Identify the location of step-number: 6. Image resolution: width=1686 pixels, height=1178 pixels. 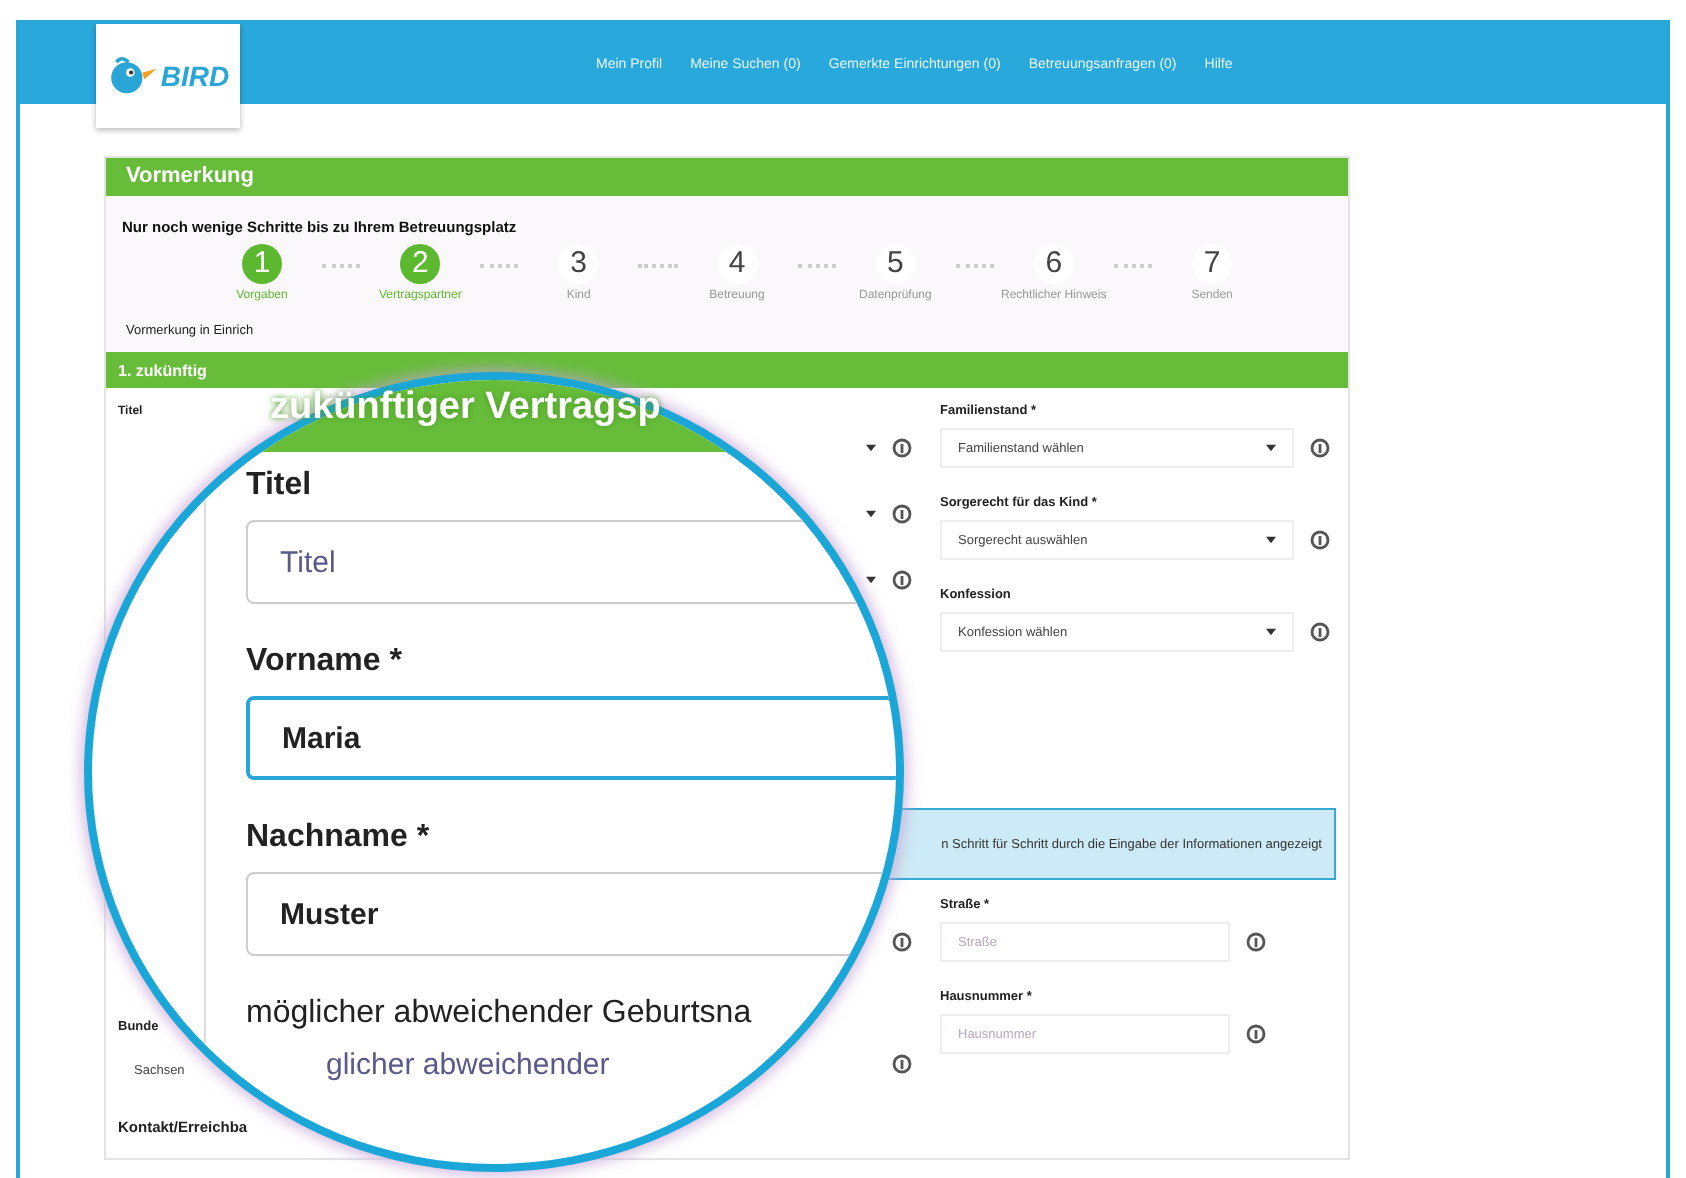
(1053, 264).